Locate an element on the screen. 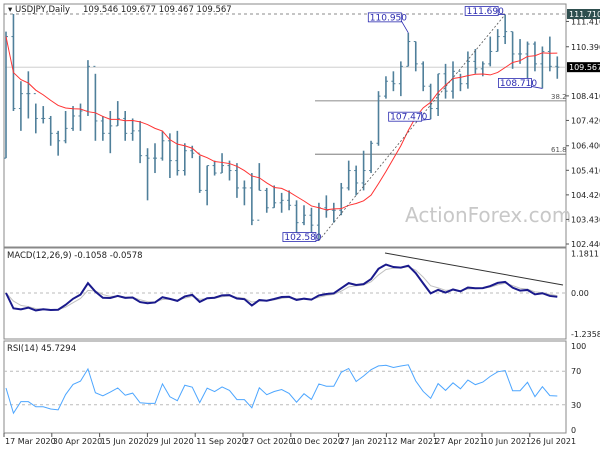 This screenshot has height=450, width=600. high-price-tag-label: 111.710 is located at coordinates (584, 14).